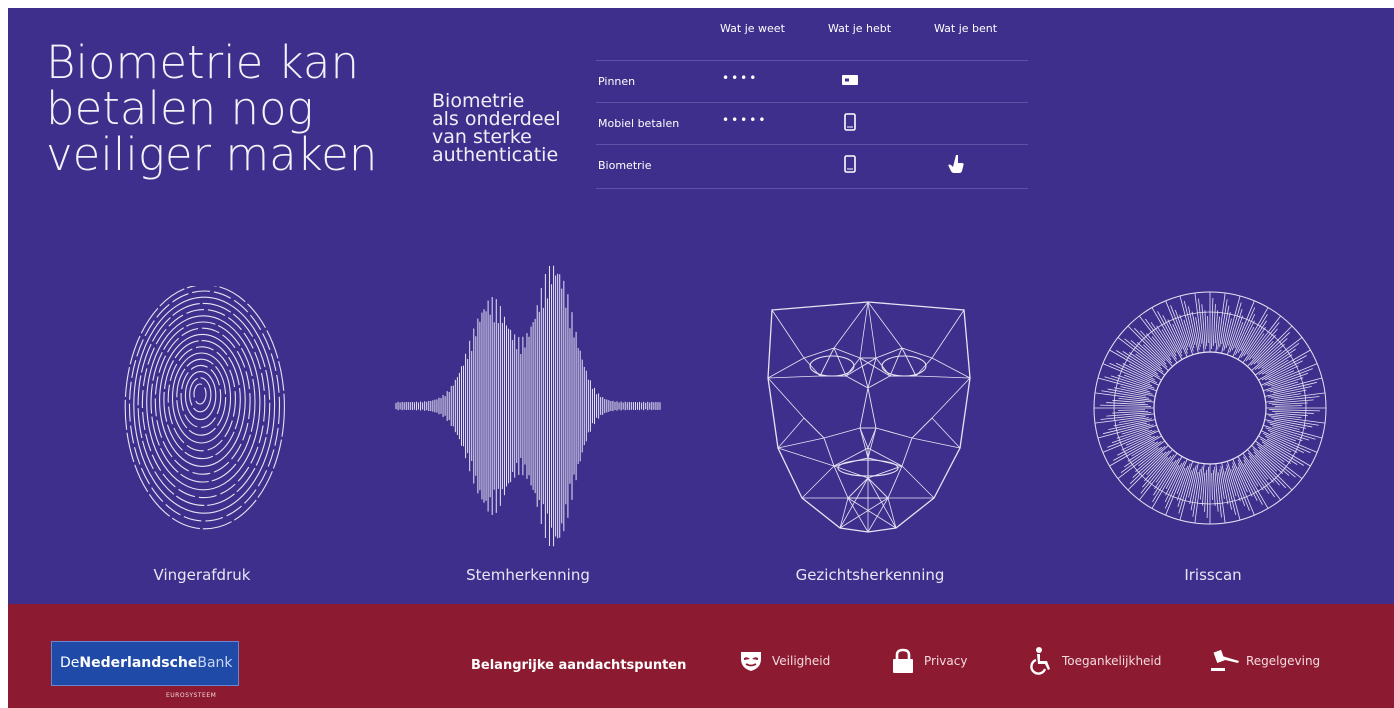 The width and height of the screenshot is (1394, 708). What do you see at coordinates (202, 575) in the screenshot?
I see `bio-label-vingerafdruk: Vingerafdruk` at bounding box center [202, 575].